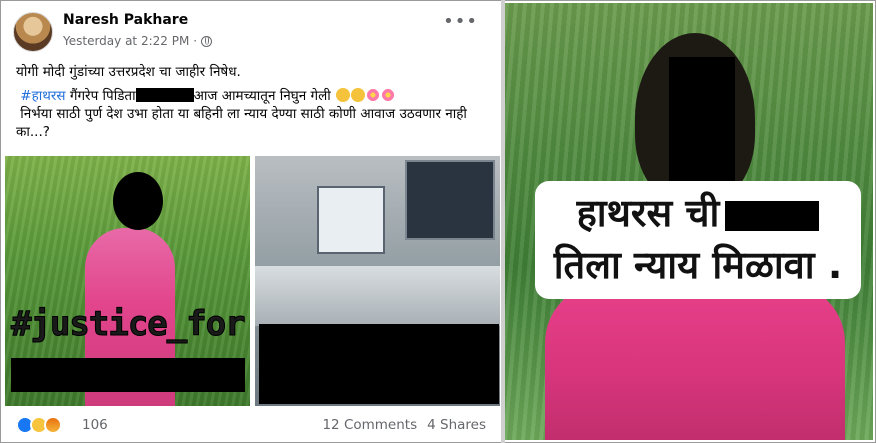  Describe the element at coordinates (351, 220) in the screenshot. I see `hospital-machine` at that location.